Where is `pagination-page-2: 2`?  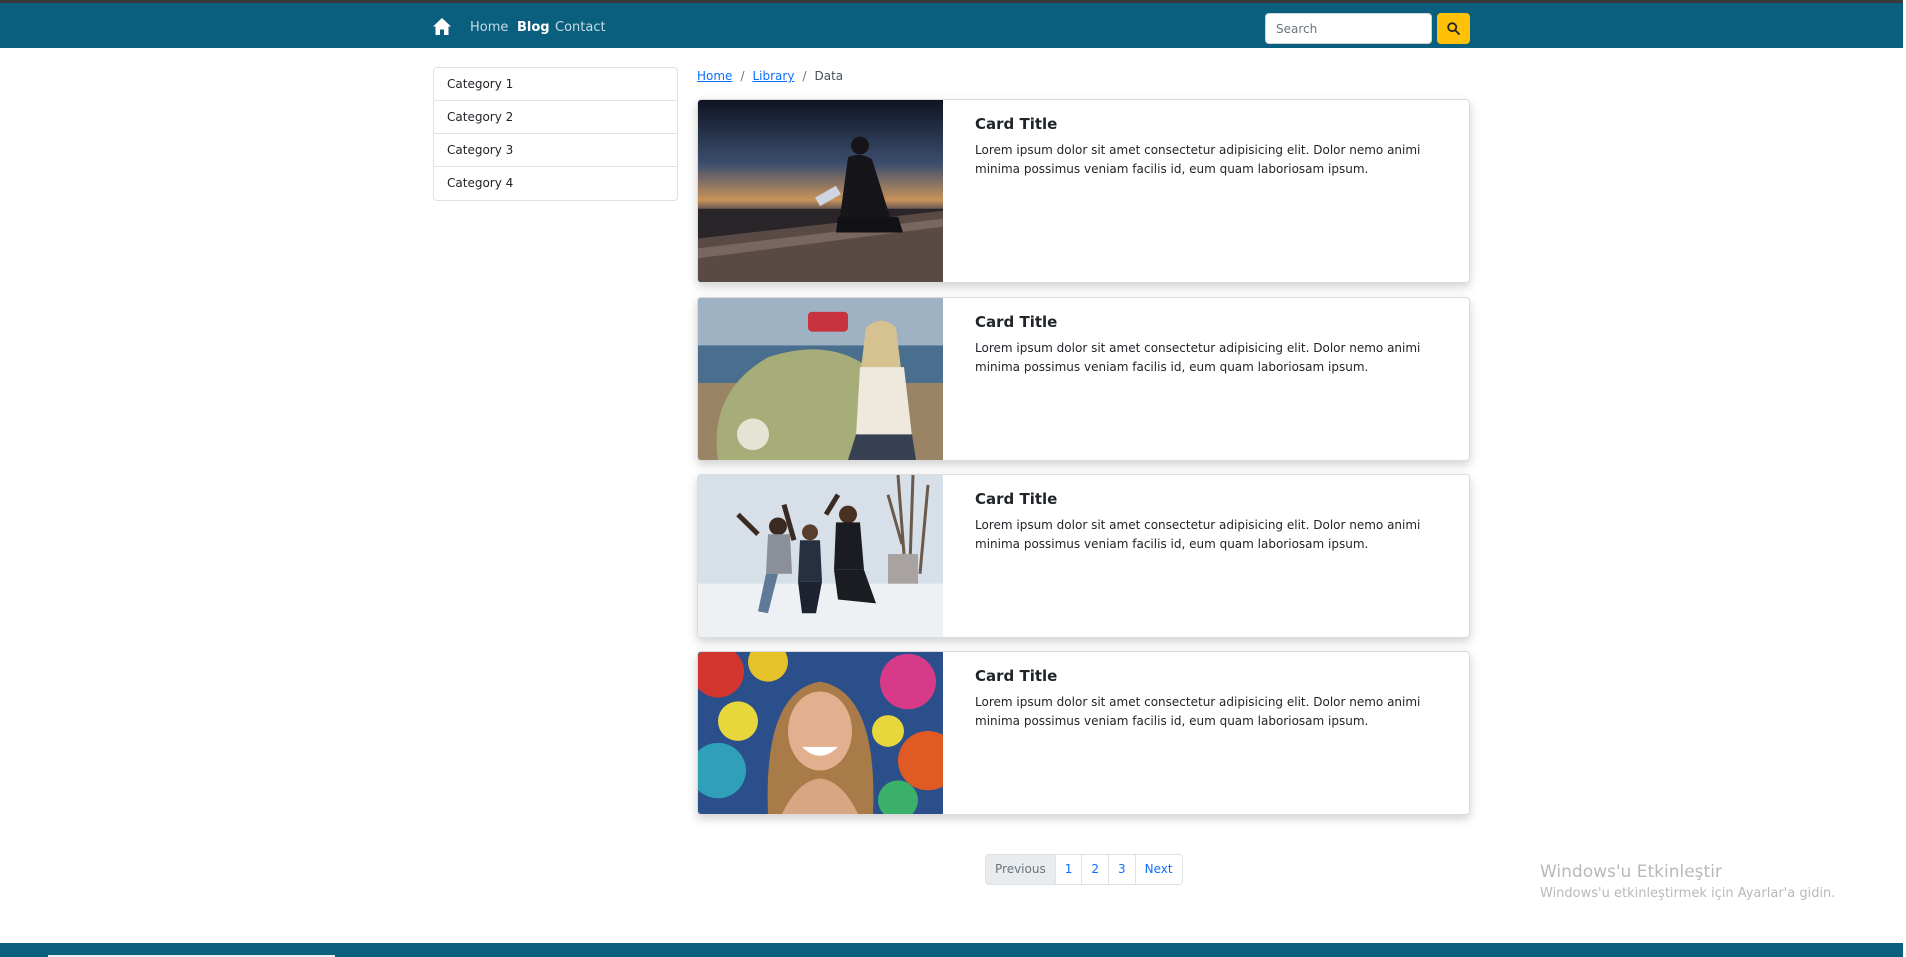
pagination-page-2: 2 is located at coordinates (1095, 869).